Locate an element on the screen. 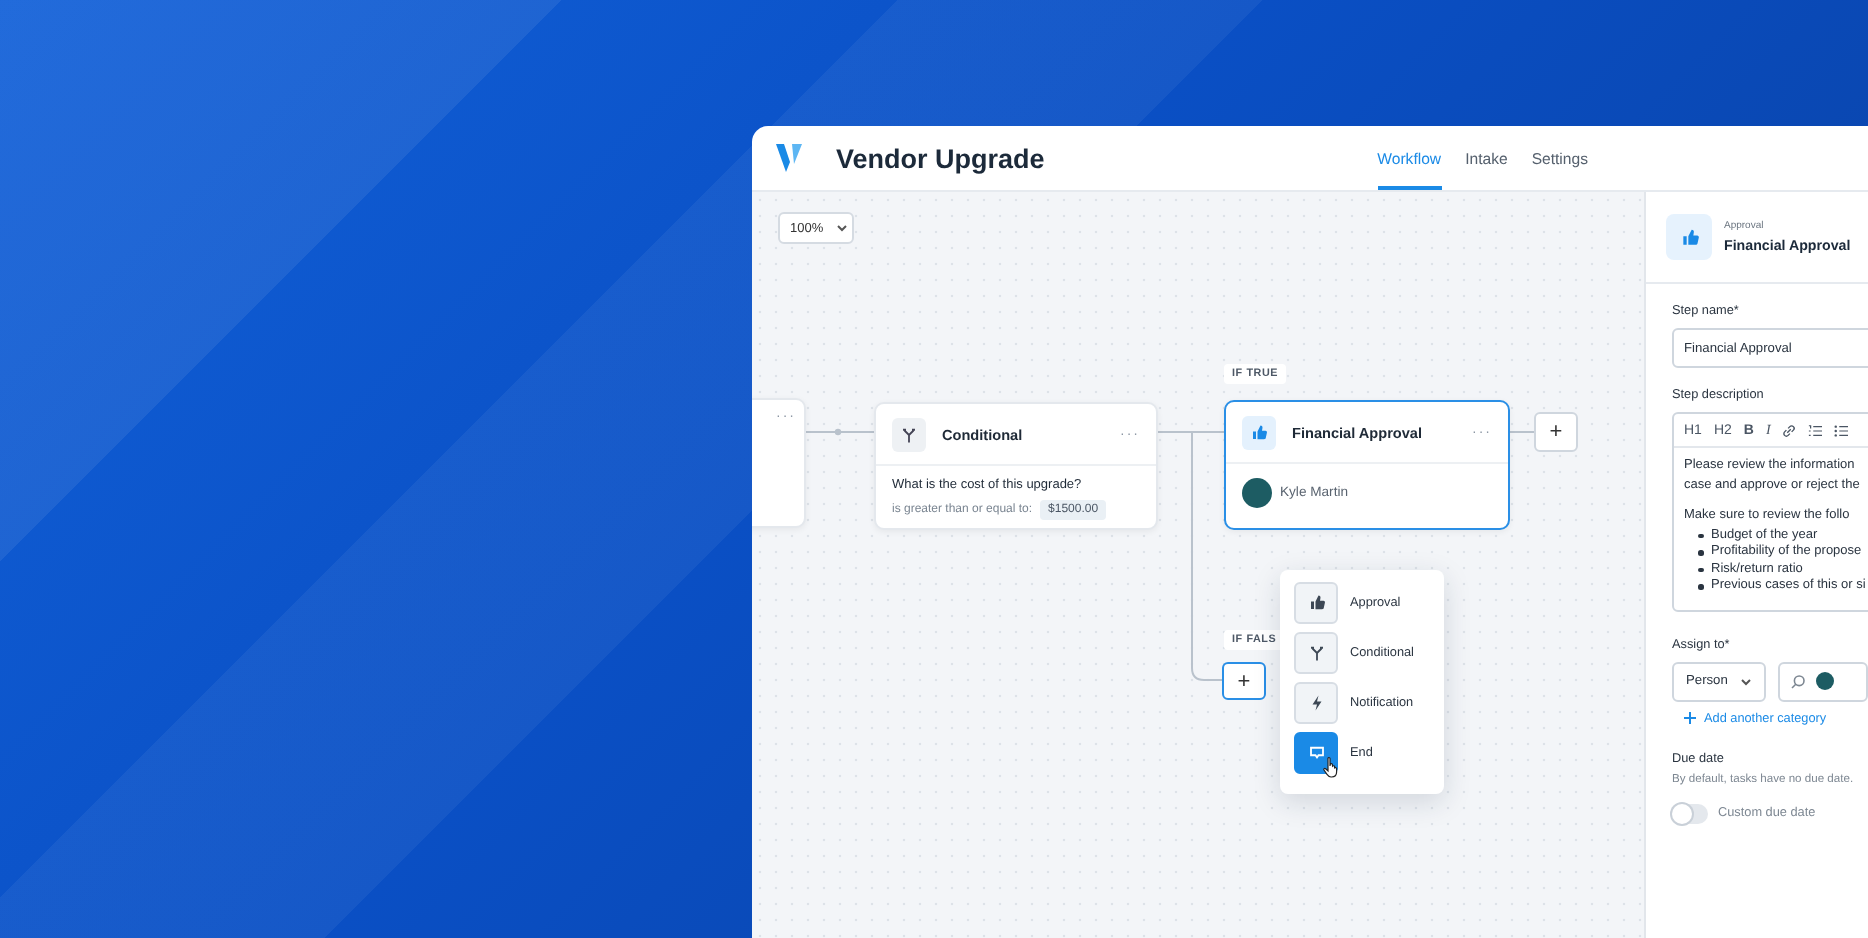 The image size is (1868, 938). toggle-switch is located at coordinates (1690, 813).